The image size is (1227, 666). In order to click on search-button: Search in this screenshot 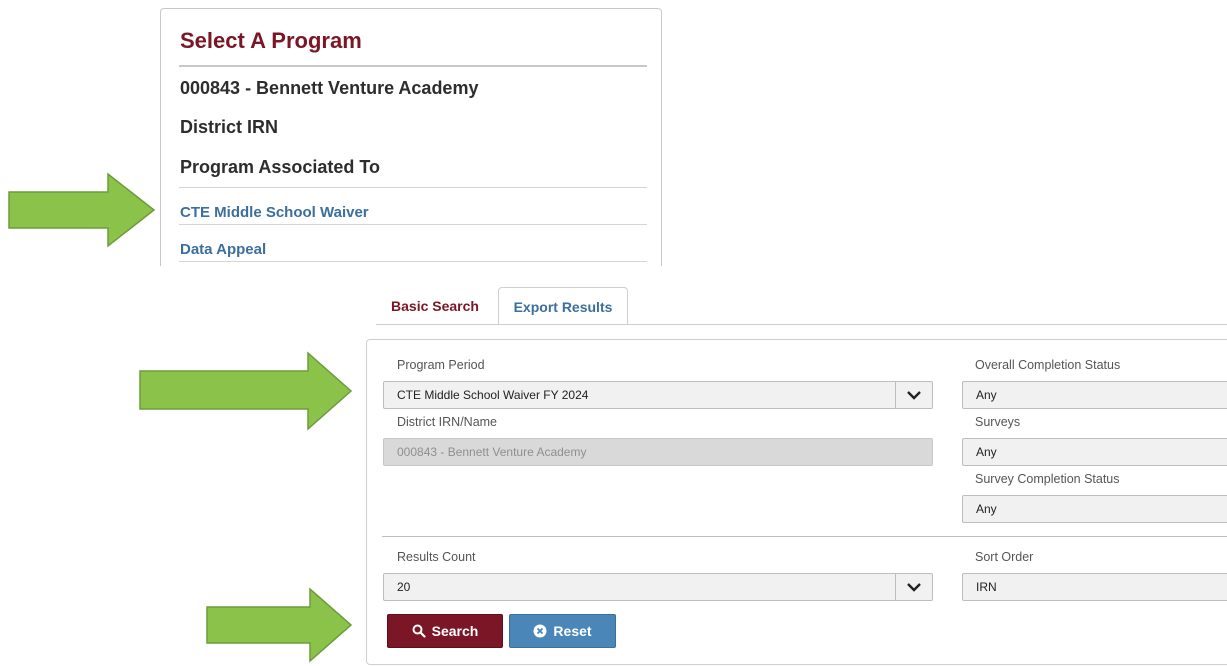, I will do `click(445, 631)`.